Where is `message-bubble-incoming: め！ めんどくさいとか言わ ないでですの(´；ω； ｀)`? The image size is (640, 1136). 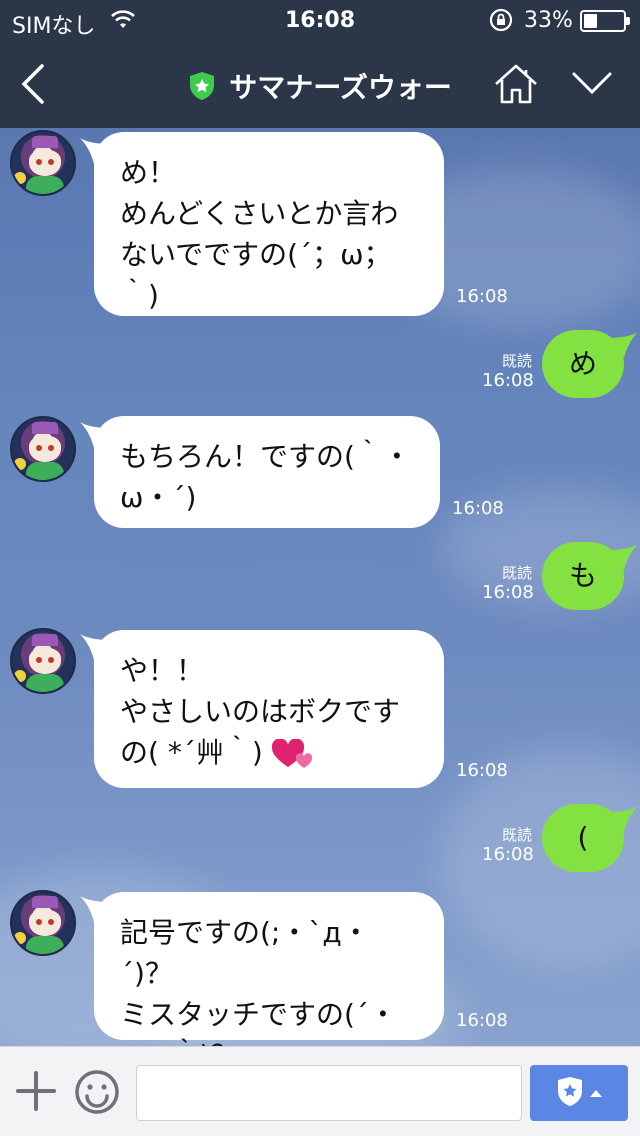
message-bubble-incoming: め！ めんどくさいとか言わ ないでですの(´；ω； ｀) is located at coordinates (269, 224).